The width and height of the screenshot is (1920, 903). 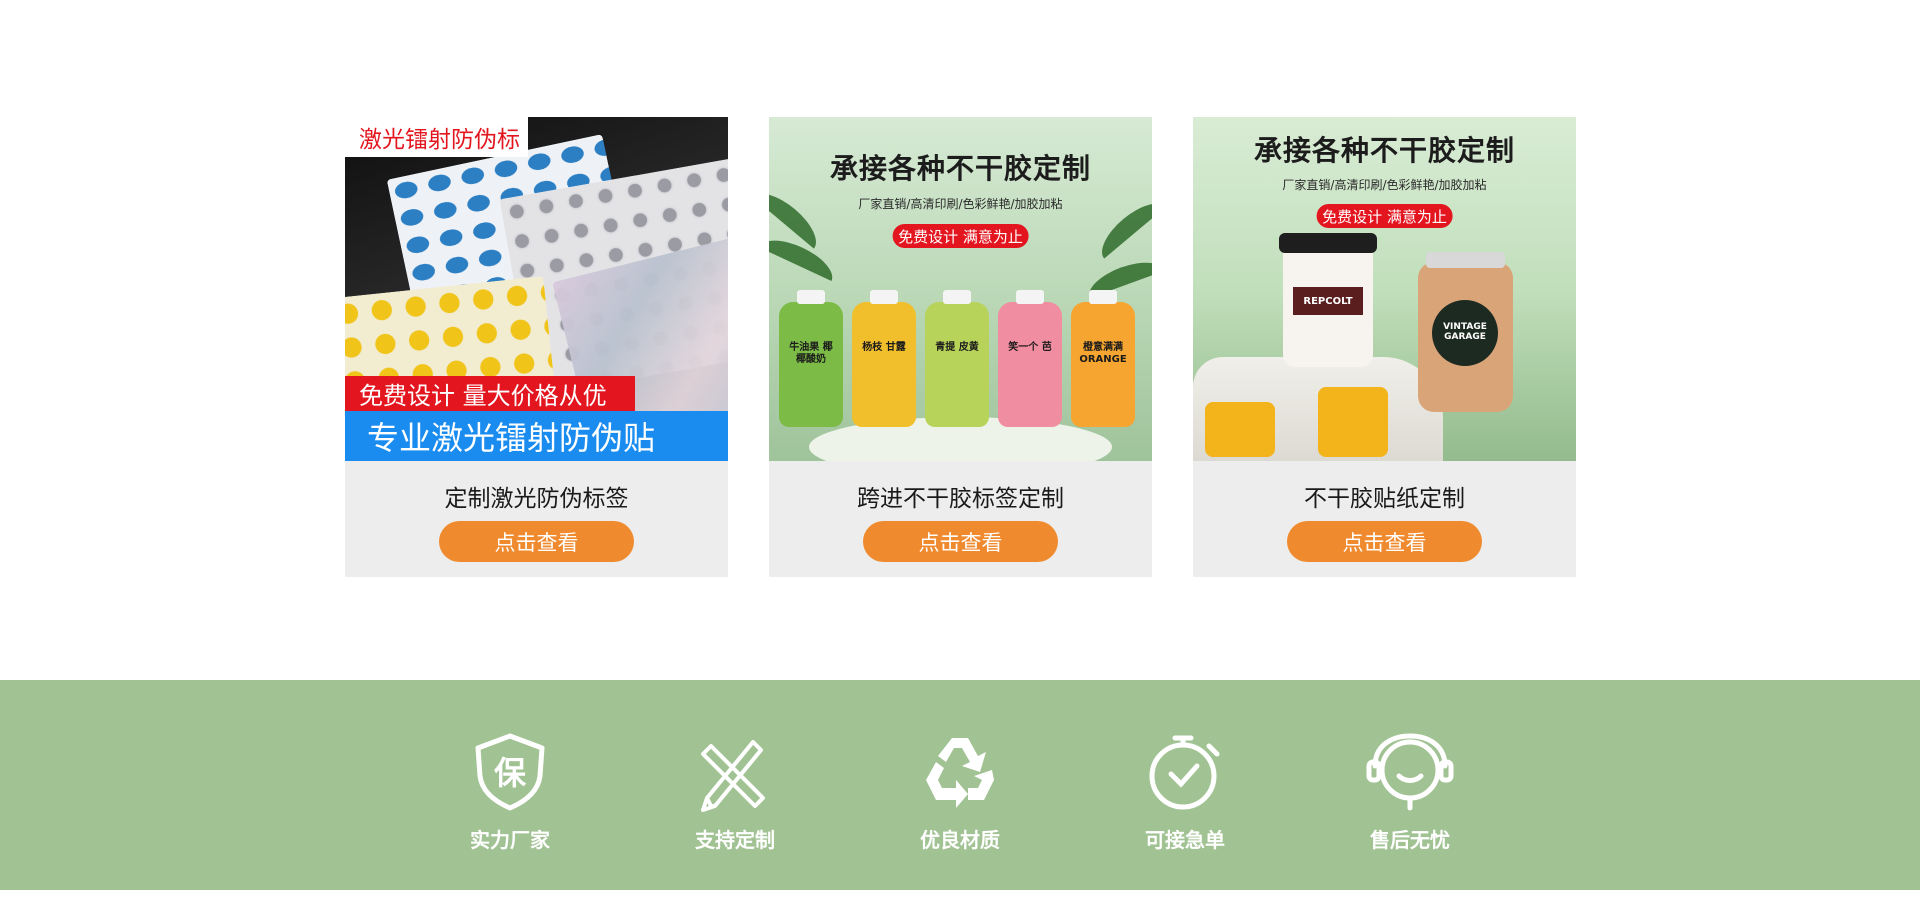 What do you see at coordinates (884, 347) in the screenshot?
I see `bottle-label: 杨枝 甘露` at bounding box center [884, 347].